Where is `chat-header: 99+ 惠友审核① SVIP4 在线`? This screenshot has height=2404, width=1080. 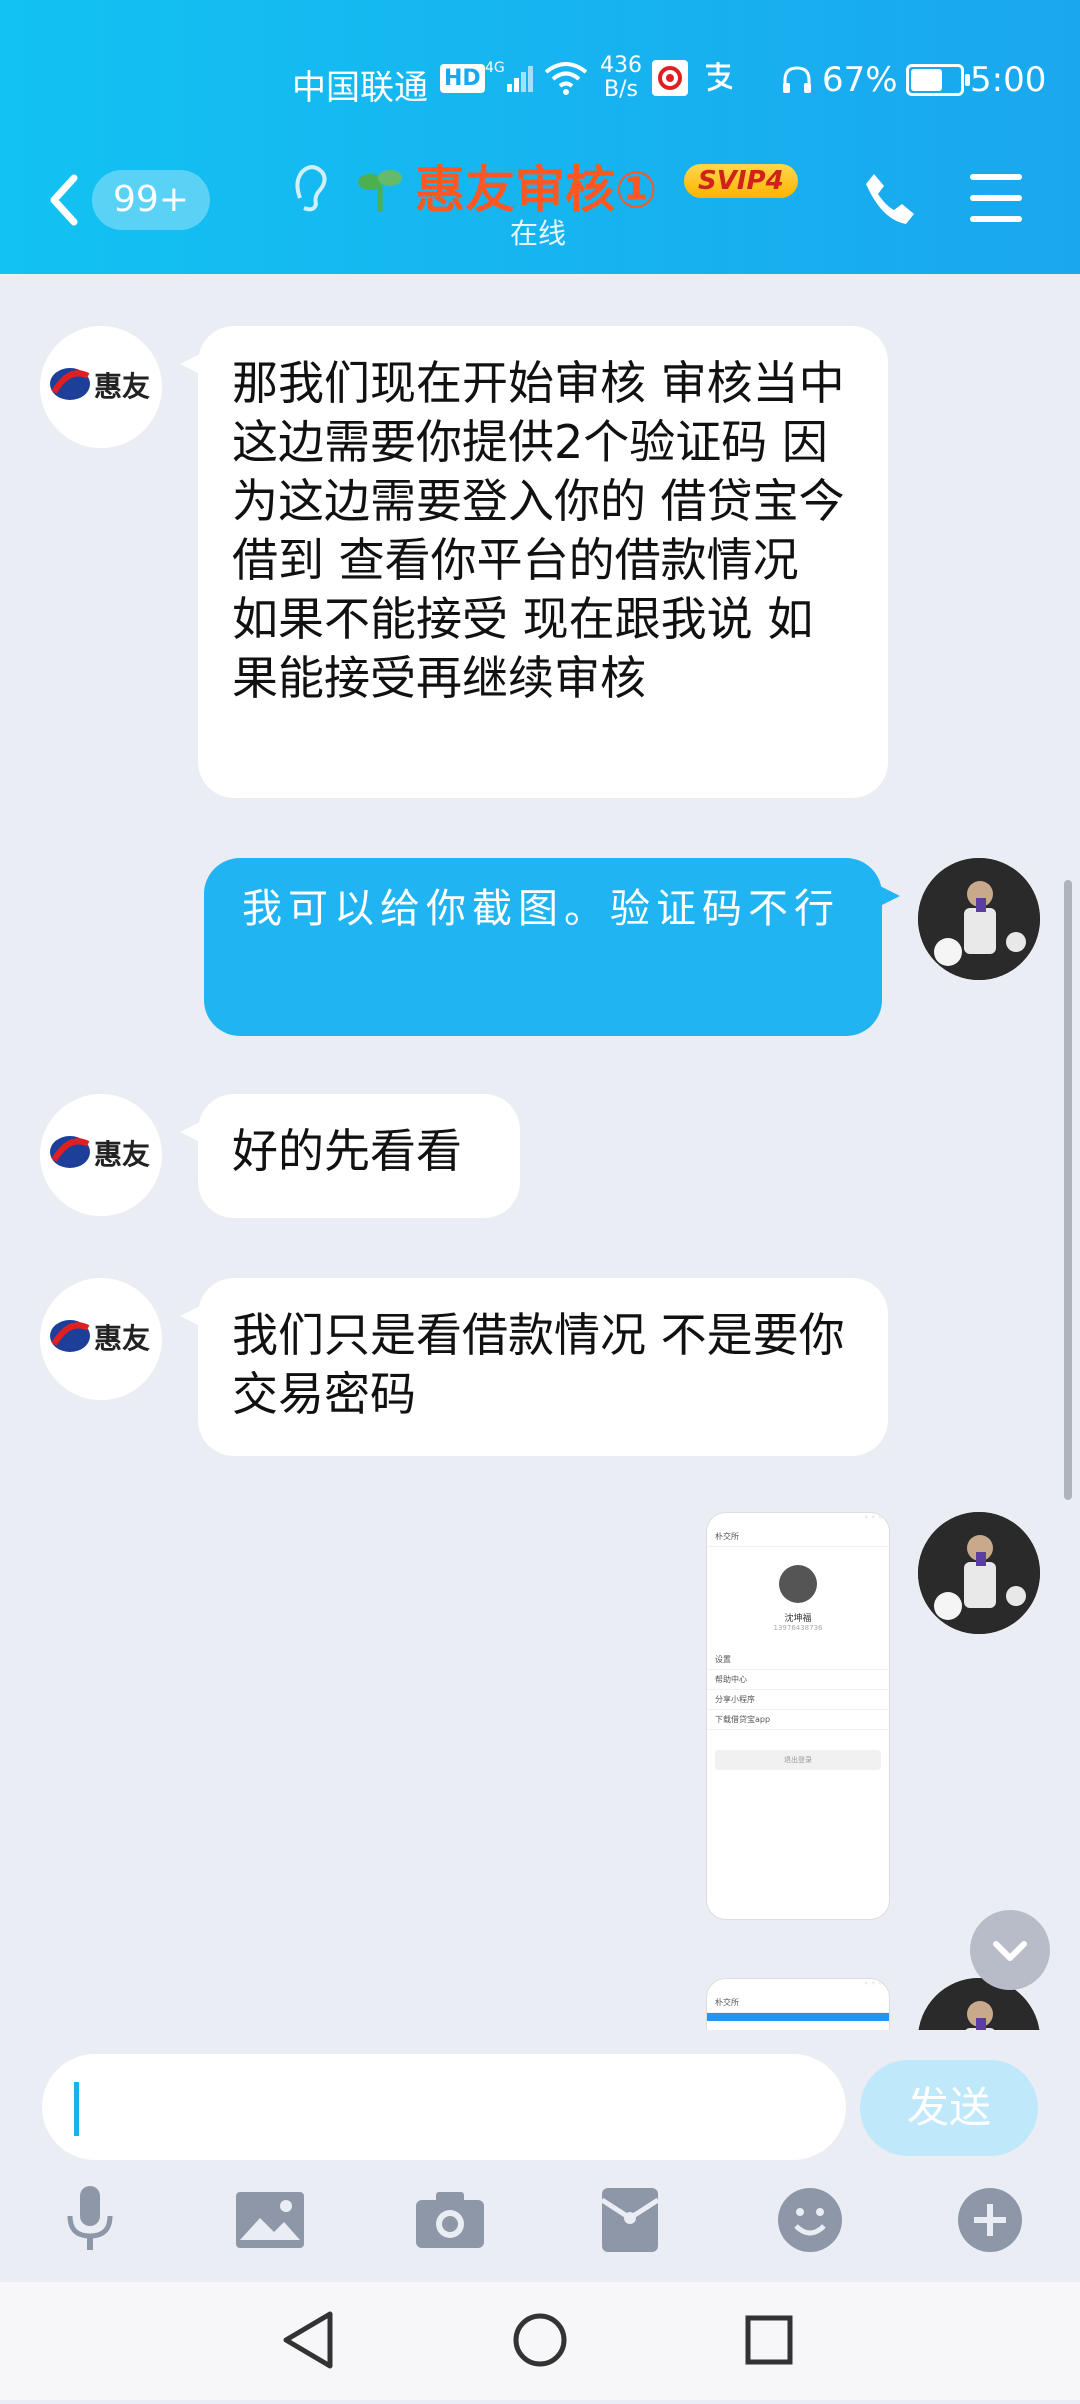
chat-header: 99+ 惠友审核① SVIP4 在线 is located at coordinates (540, 205).